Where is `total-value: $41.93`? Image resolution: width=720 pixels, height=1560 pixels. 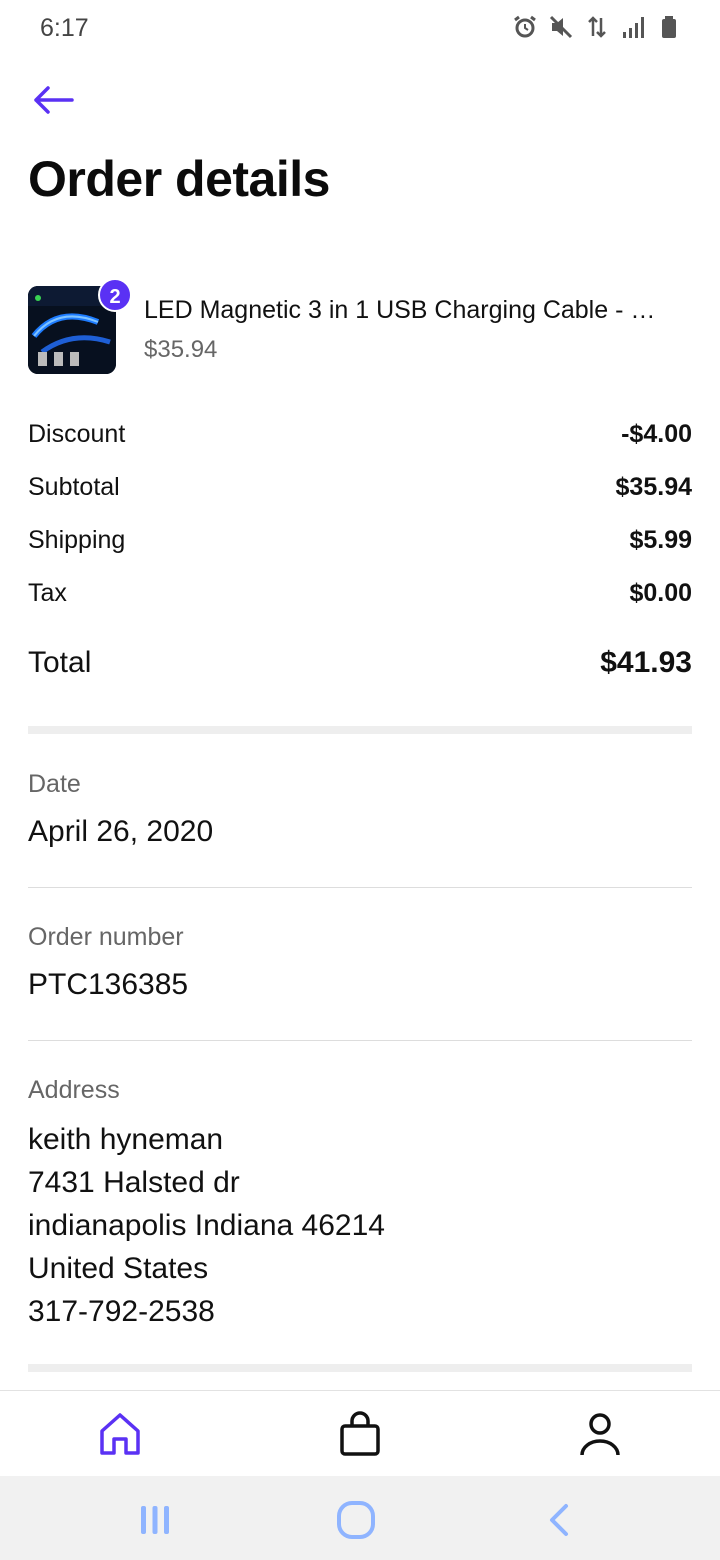
total-value: $41.93 is located at coordinates (646, 662).